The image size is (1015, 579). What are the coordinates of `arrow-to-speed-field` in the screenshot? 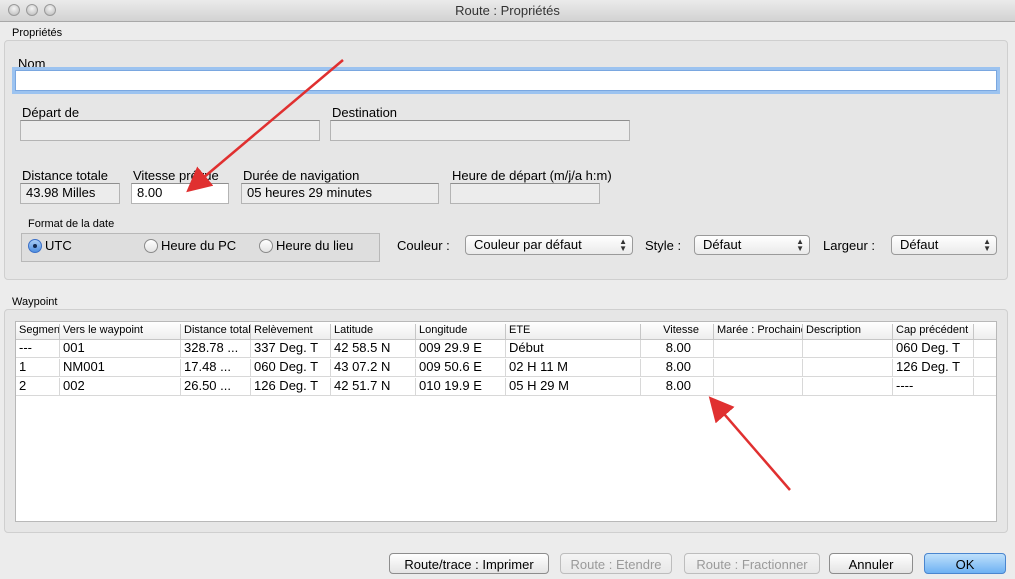 It's located at (265, 126).